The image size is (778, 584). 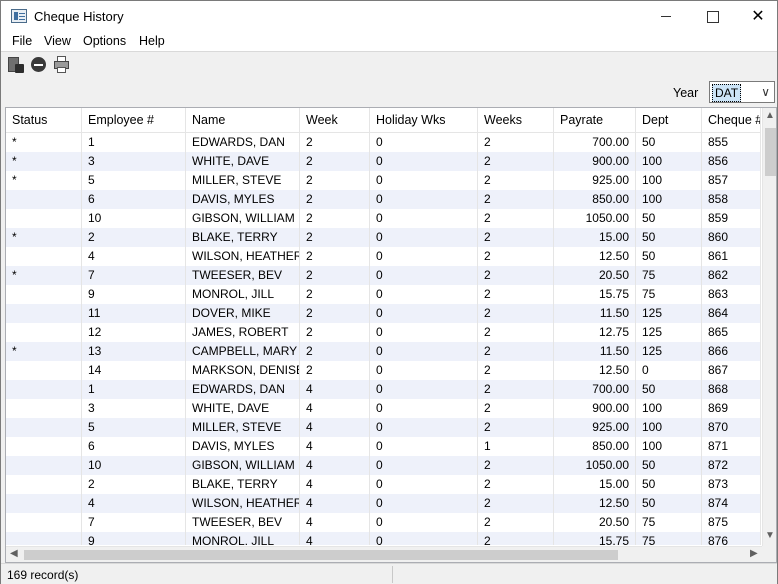 What do you see at coordinates (383, 465) in the screenshot?
I see `table-row: 10 GIBSON, WILLIAM 4 0 2 1050.00 50 872` at bounding box center [383, 465].